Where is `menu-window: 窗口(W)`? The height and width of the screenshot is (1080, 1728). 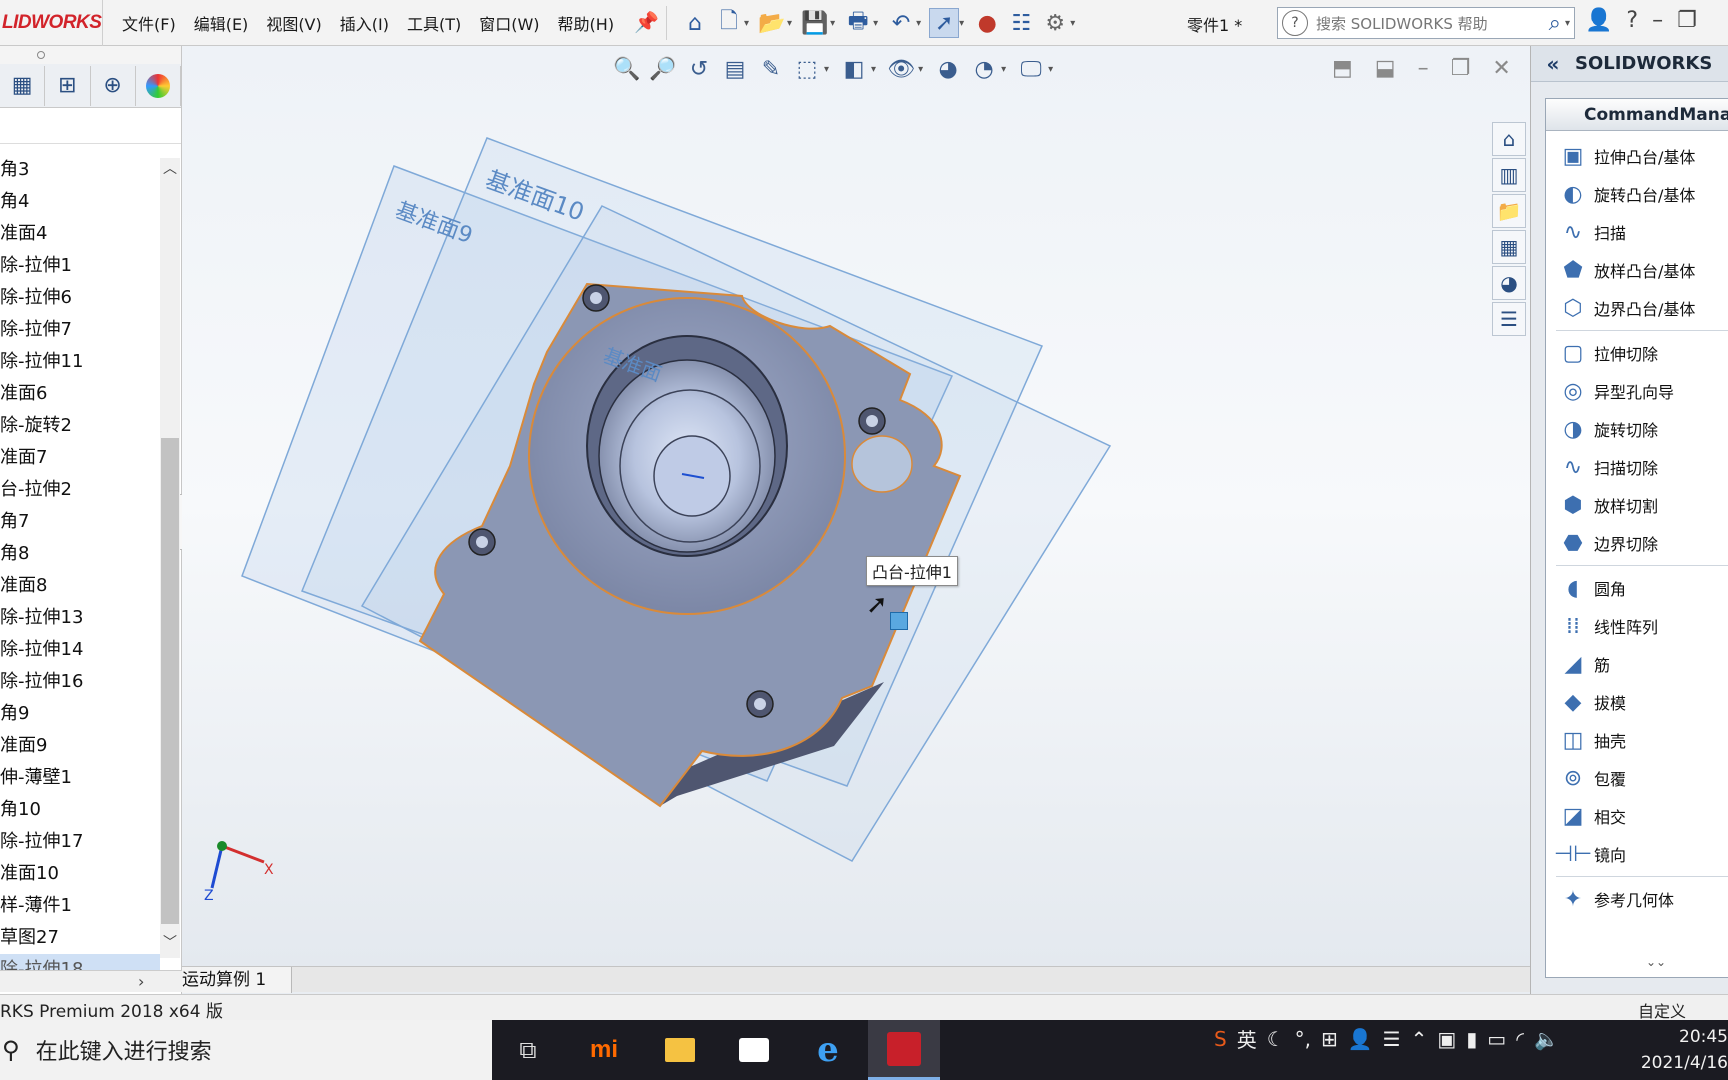
menu-window: 窗口(W) is located at coordinates (509, 23).